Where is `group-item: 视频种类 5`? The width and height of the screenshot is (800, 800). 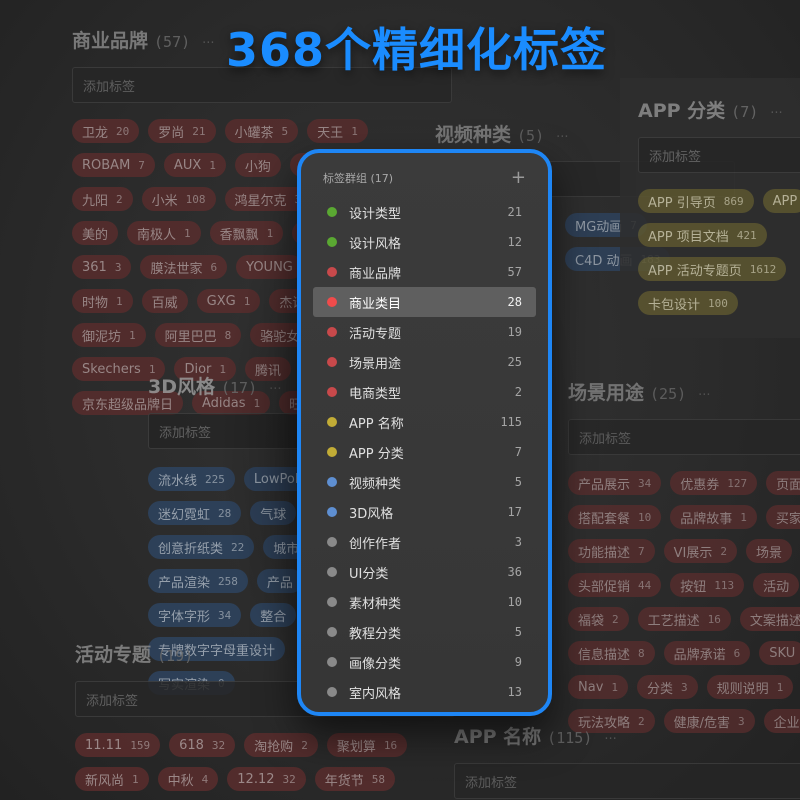
group-item: 视频种类 5 is located at coordinates (424, 482).